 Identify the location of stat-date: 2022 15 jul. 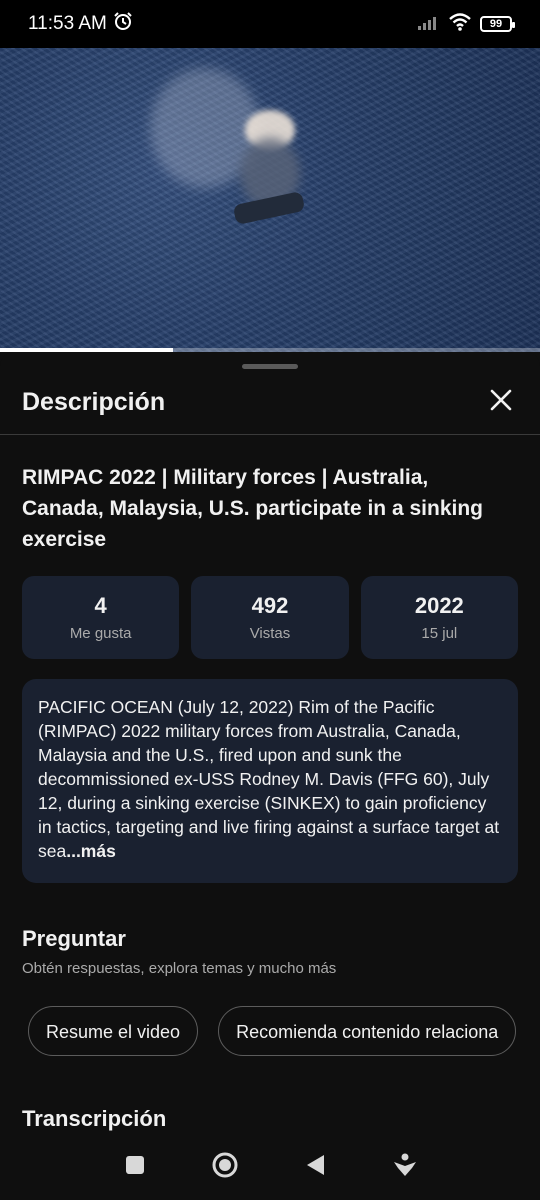
(439, 617).